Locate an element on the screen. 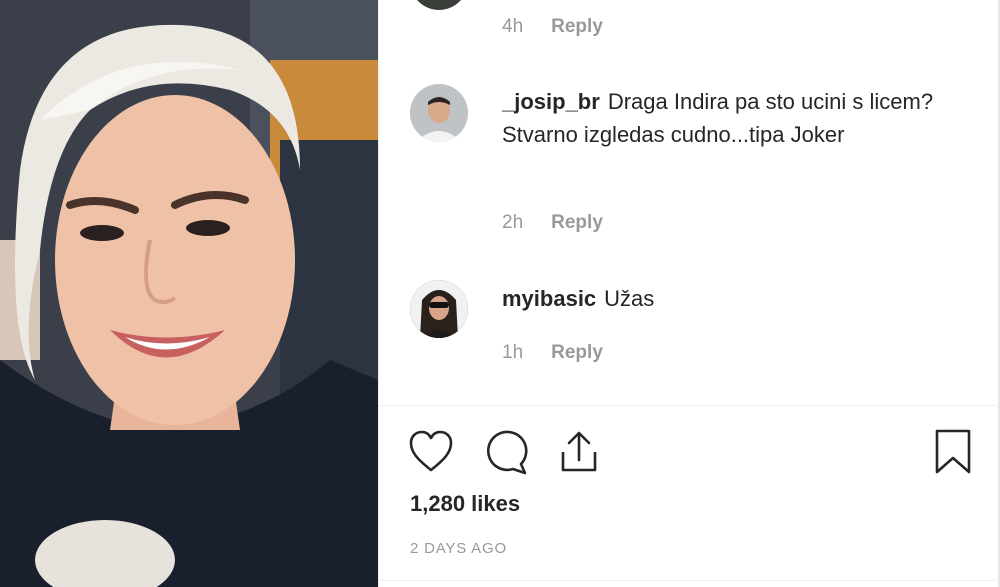  comment-meta: 2h Reply is located at coordinates (552, 223).